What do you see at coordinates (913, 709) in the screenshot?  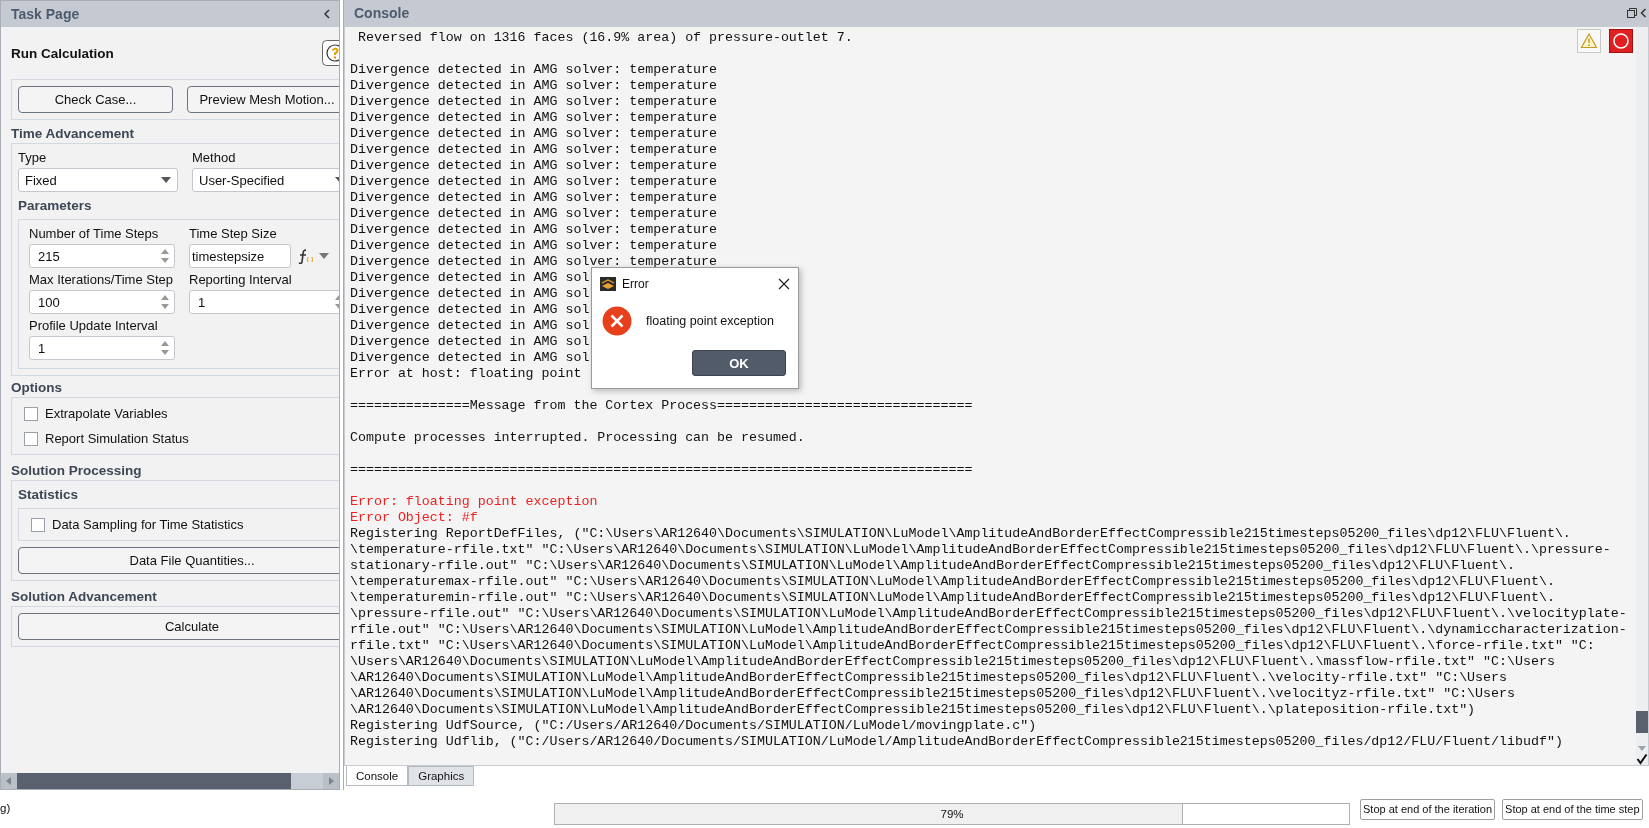 I see `console-line: \AR12640\Documents\SIMULATION\LuModel\AmplitudeAndBorderEffectCompressible215timesteps05200_files\dp12\FLU\Fluent\.\plateposition-rfile.txt")` at bounding box center [913, 709].